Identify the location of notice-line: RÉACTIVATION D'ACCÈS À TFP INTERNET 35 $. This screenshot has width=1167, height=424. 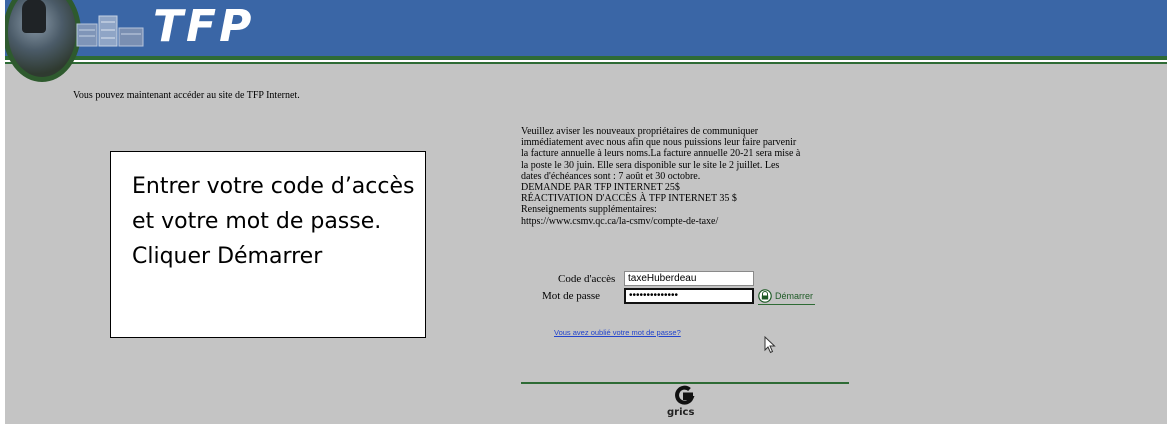
(629, 199).